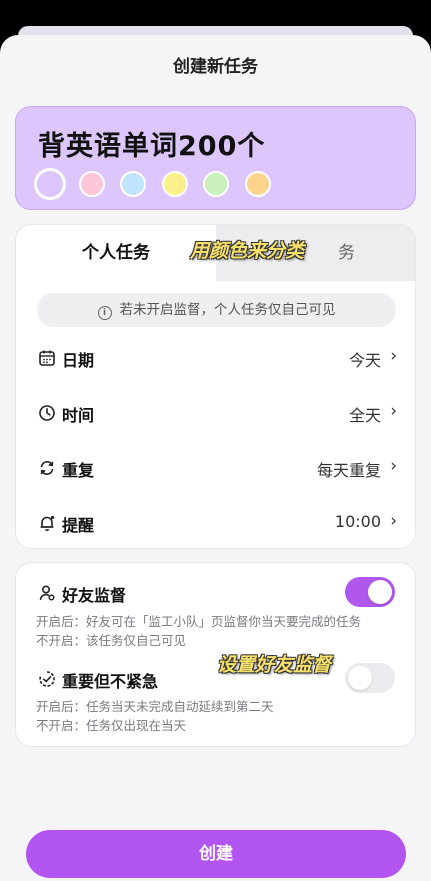 Image resolution: width=431 pixels, height=881 pixels. What do you see at coordinates (92, 184) in the screenshot?
I see `color-option-pink` at bounding box center [92, 184].